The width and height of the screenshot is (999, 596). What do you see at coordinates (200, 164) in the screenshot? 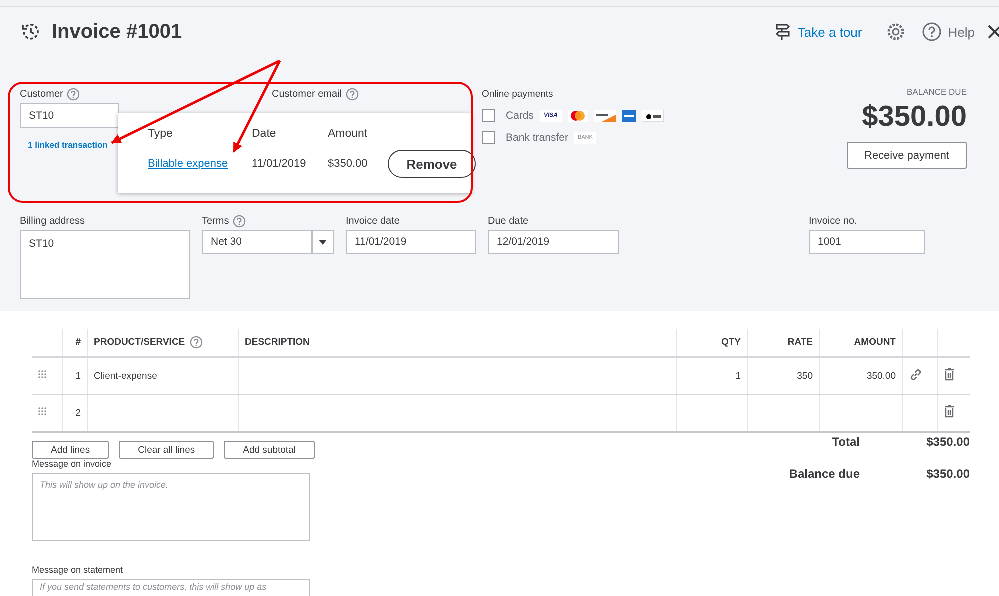
I see `transaction-link: Billable expense` at bounding box center [200, 164].